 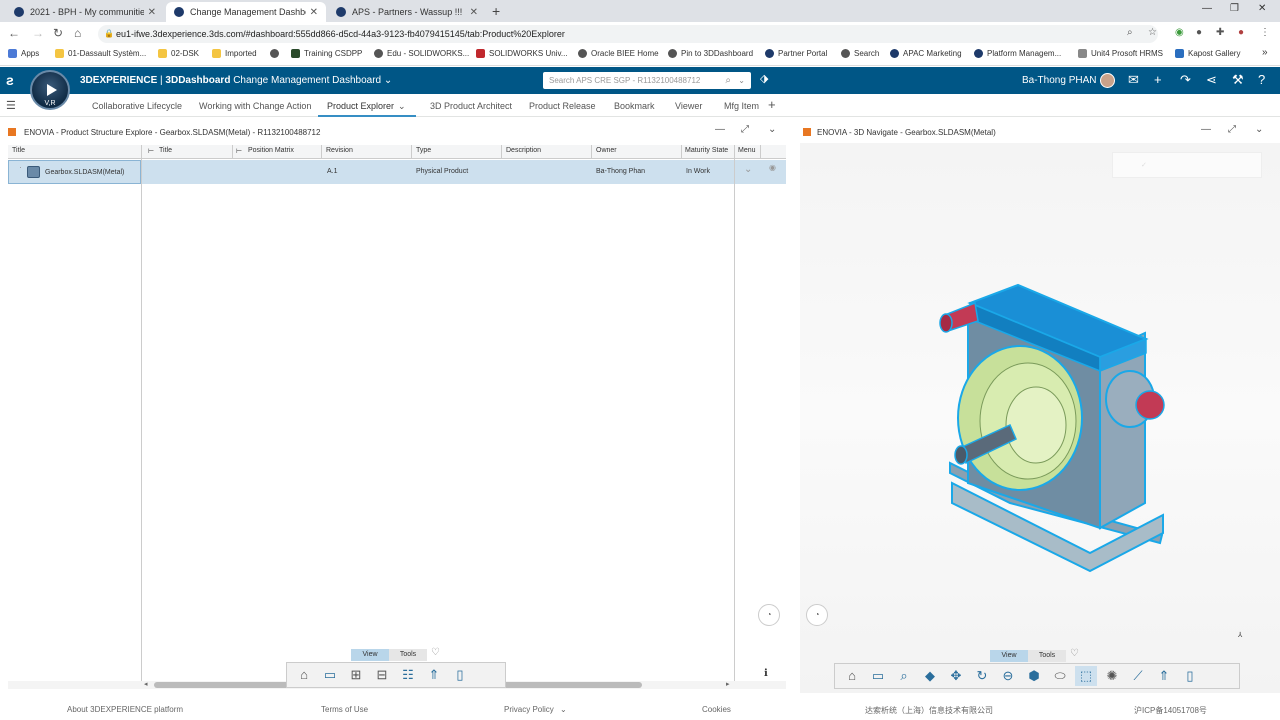 What do you see at coordinates (10, 80) in the screenshot?
I see `ds-logo-icon: ƨ` at bounding box center [10, 80].